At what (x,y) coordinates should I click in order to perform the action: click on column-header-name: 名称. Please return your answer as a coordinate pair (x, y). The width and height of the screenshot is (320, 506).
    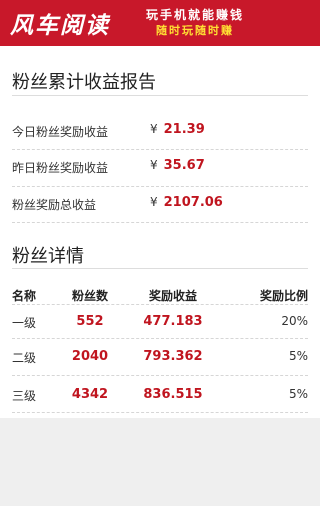
    Looking at the image, I should click on (24, 296).